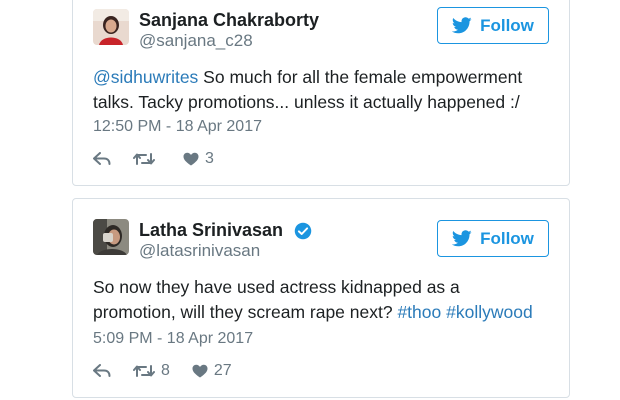 The height and width of the screenshot is (400, 620). Describe the element at coordinates (489, 312) in the screenshot. I see `hashtag-link: #kollywood` at that location.